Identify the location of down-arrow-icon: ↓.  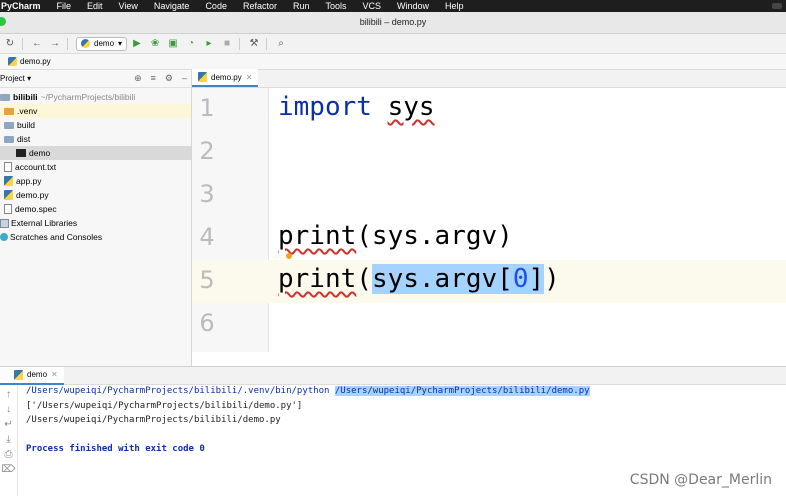
(8, 409).